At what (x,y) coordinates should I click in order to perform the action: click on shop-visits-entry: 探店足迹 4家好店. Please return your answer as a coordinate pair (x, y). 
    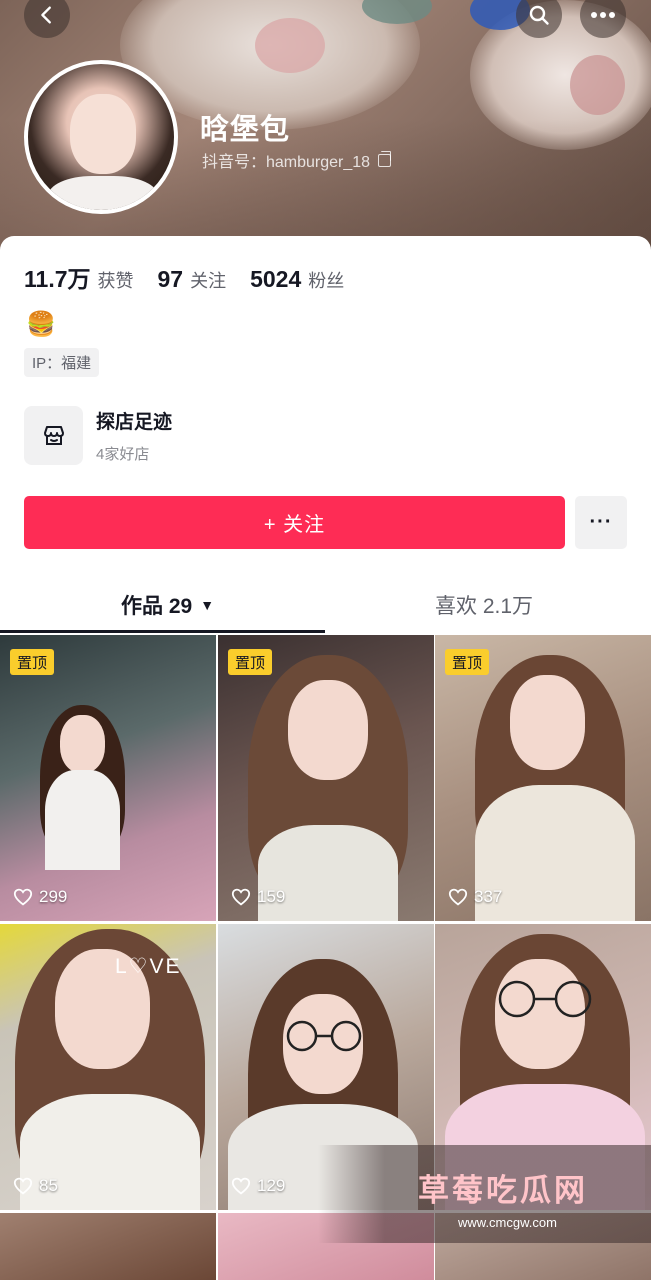
    Looking at the image, I should click on (98, 435).